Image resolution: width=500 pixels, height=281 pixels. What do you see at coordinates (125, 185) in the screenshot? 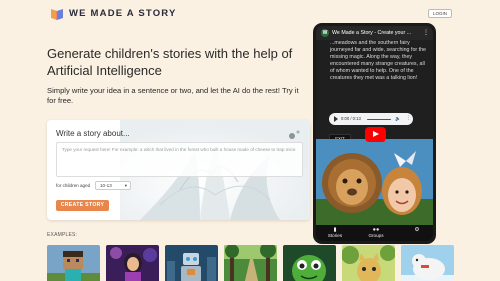
I see `chevron-down-icon: ▾` at bounding box center [125, 185].